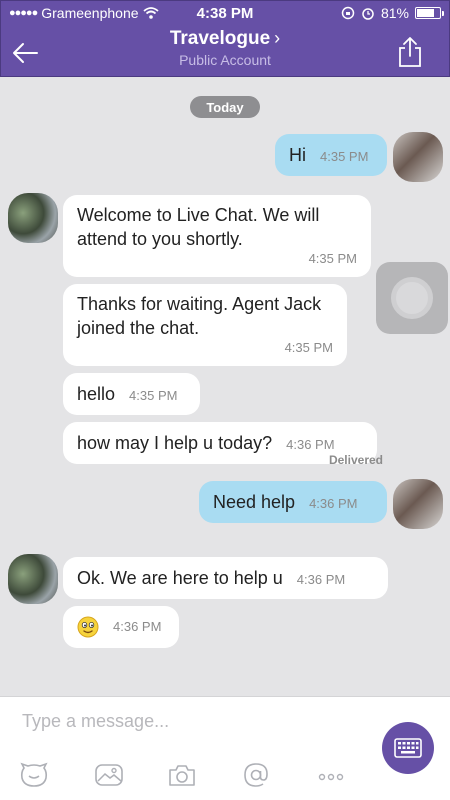 The width and height of the screenshot is (450, 800). I want to click on more-icon, so click(331, 775).